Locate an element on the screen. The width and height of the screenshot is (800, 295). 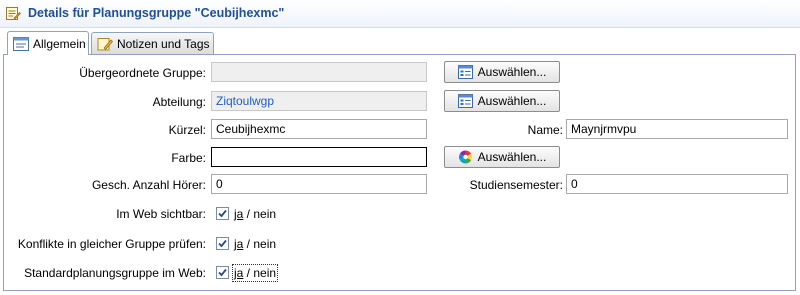
form-icon is located at coordinates (21, 43).